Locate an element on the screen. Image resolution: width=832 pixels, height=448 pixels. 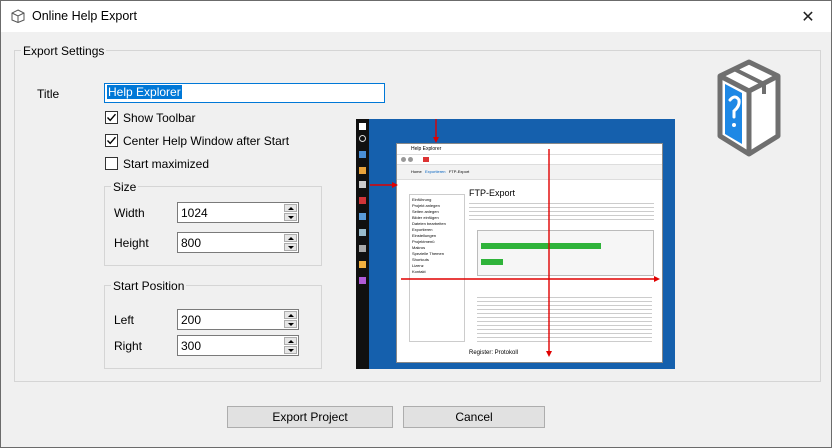
left-value: 200 is located at coordinates (191, 320).